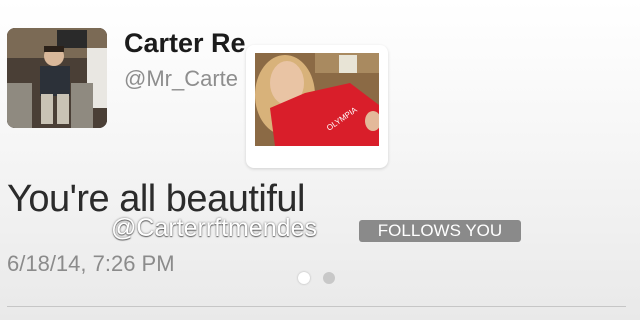 The width and height of the screenshot is (640, 320). Describe the element at coordinates (440, 231) in the screenshot. I see `follows-you-badge: FOLLOWS YOU` at that location.